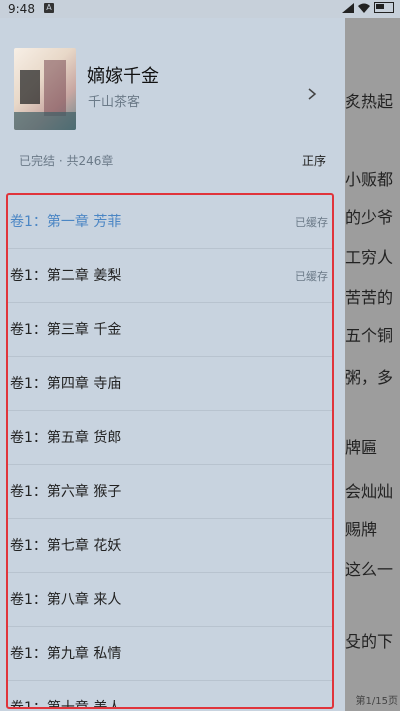  What do you see at coordinates (314, 160) in the screenshot?
I see `sort-order-button: 正序` at bounding box center [314, 160].